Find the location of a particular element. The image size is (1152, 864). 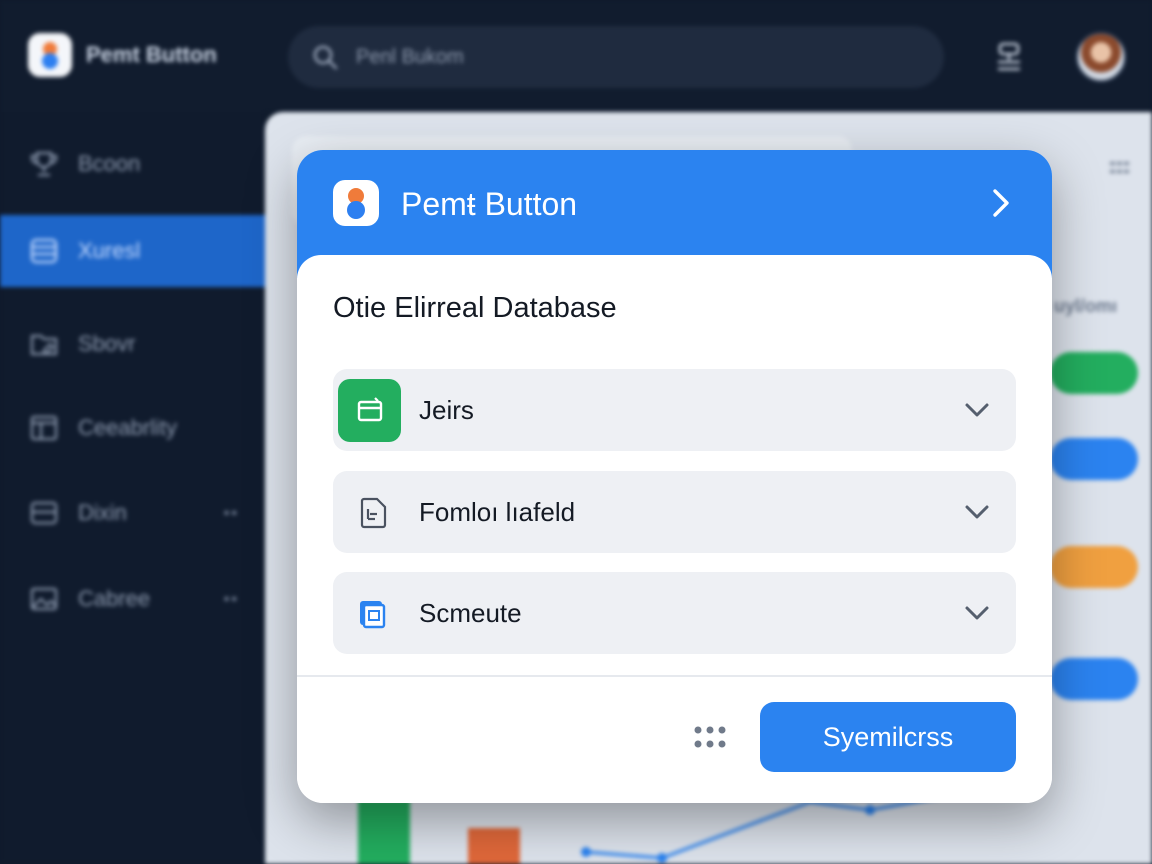

list-item: Fomloı lıafeld is located at coordinates (674, 512).